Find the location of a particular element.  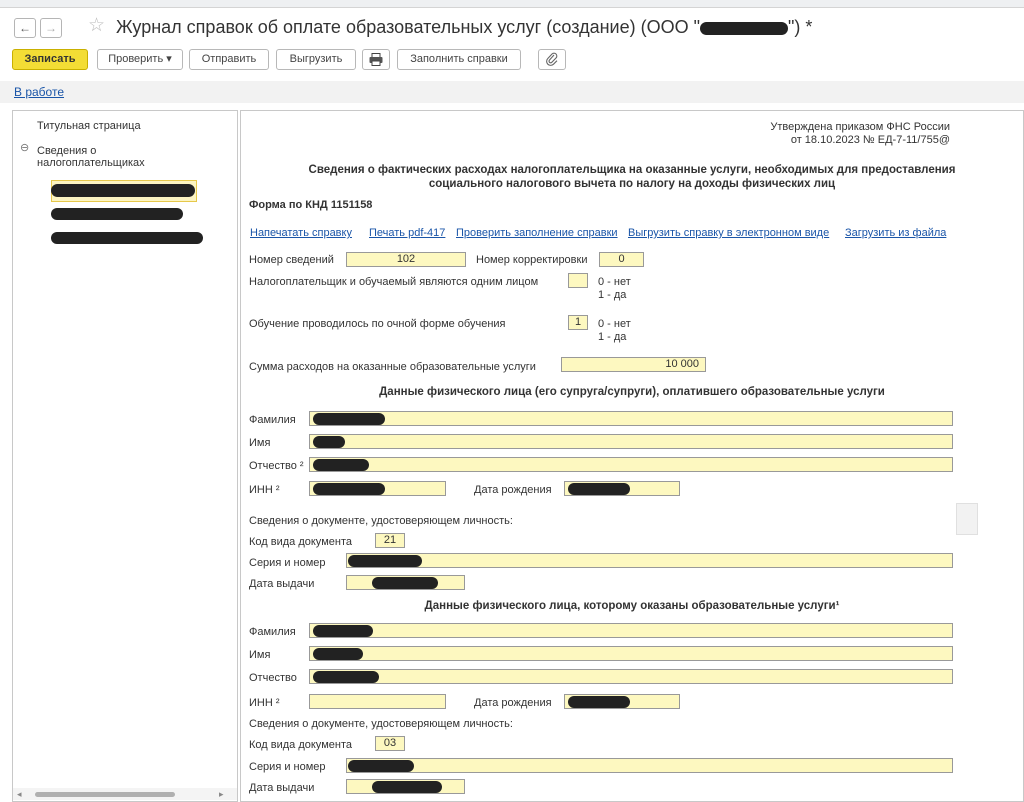

redacted-payer-birth-date is located at coordinates (599, 489).